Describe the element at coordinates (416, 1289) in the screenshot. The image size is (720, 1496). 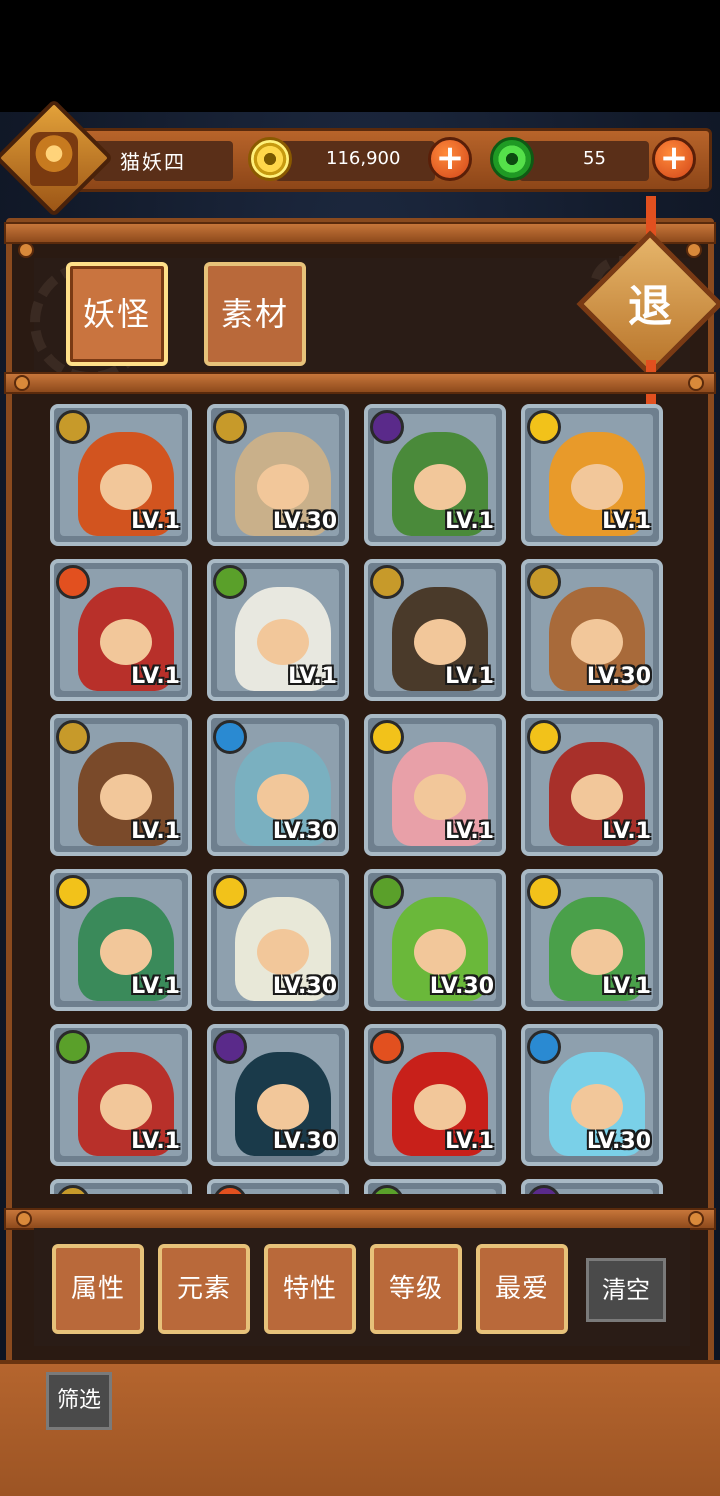
I see `filter-level-button: 等级` at that location.